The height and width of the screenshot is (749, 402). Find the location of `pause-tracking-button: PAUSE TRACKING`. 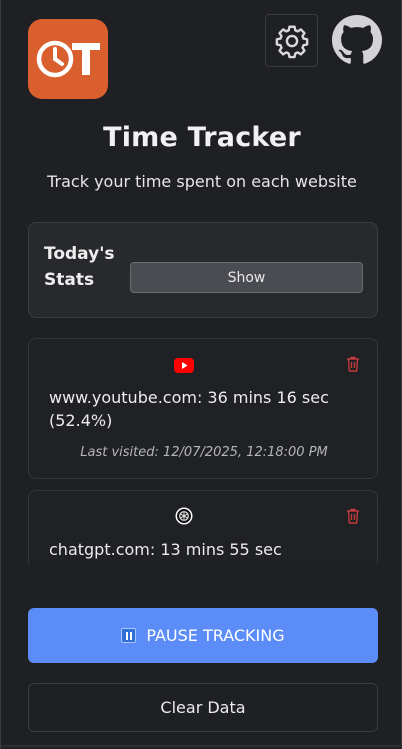

pause-tracking-button: PAUSE TRACKING is located at coordinates (203, 635).